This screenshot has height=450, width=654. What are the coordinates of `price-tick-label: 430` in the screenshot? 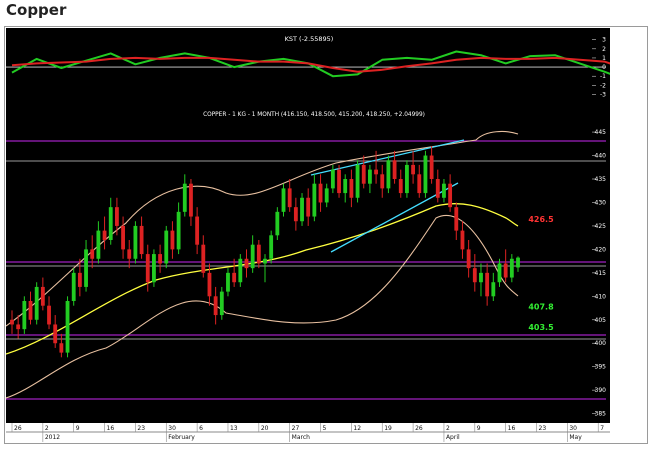 It's located at (601, 202).